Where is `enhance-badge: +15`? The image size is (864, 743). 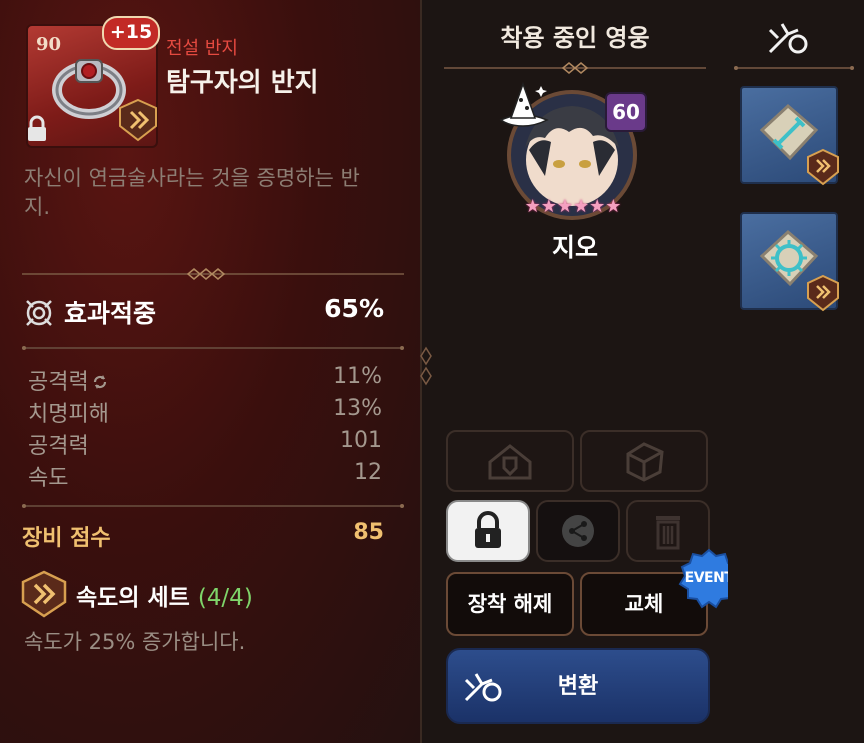 enhance-badge: +15 is located at coordinates (131, 33).